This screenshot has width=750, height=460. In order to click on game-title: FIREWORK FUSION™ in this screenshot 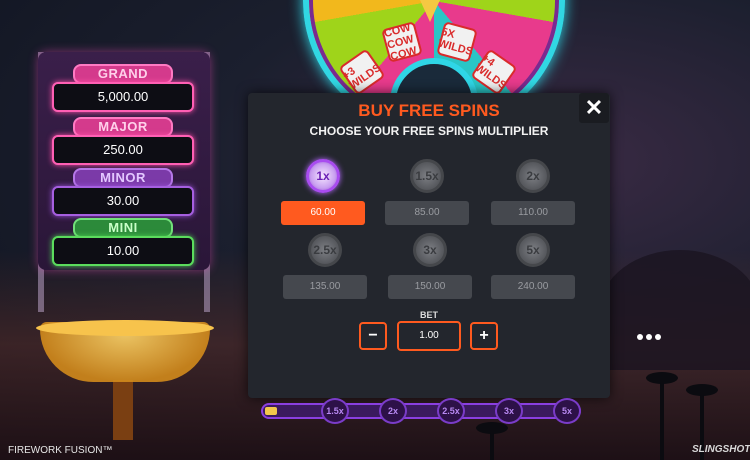, I will do `click(60, 450)`.